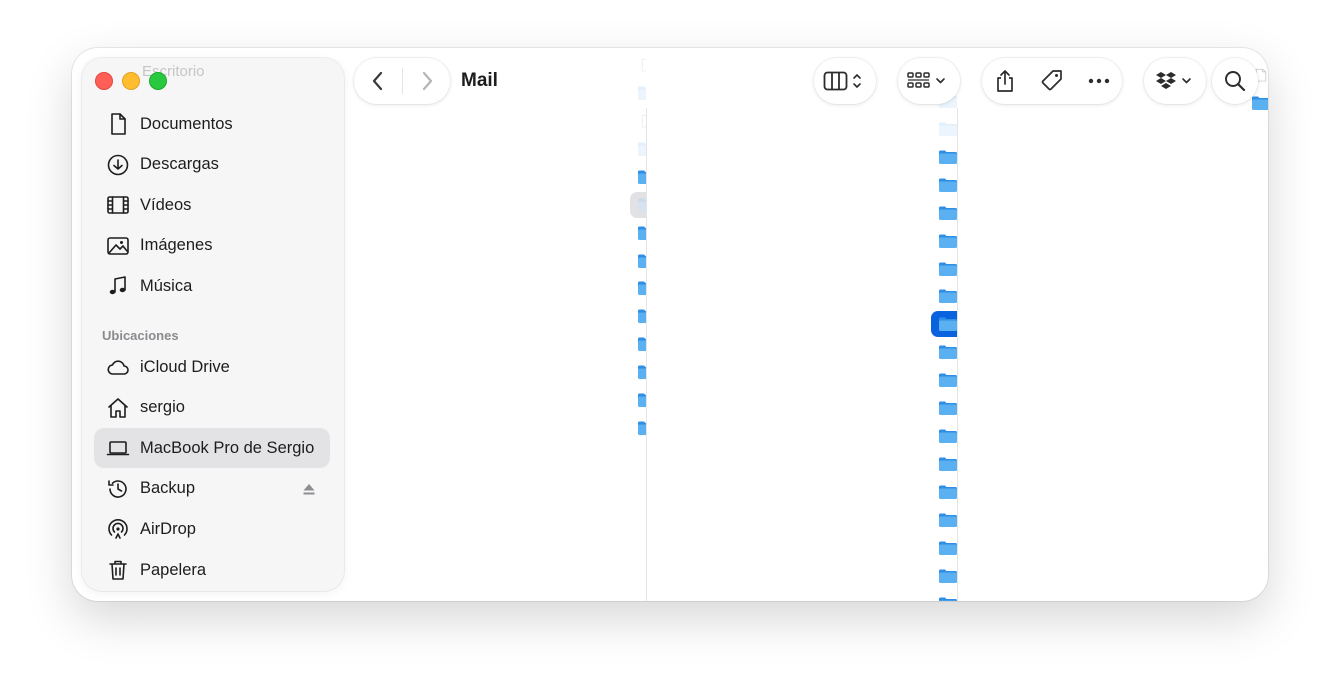 This screenshot has height=696, width=1340. I want to click on view-mode-button, so click(845, 81).